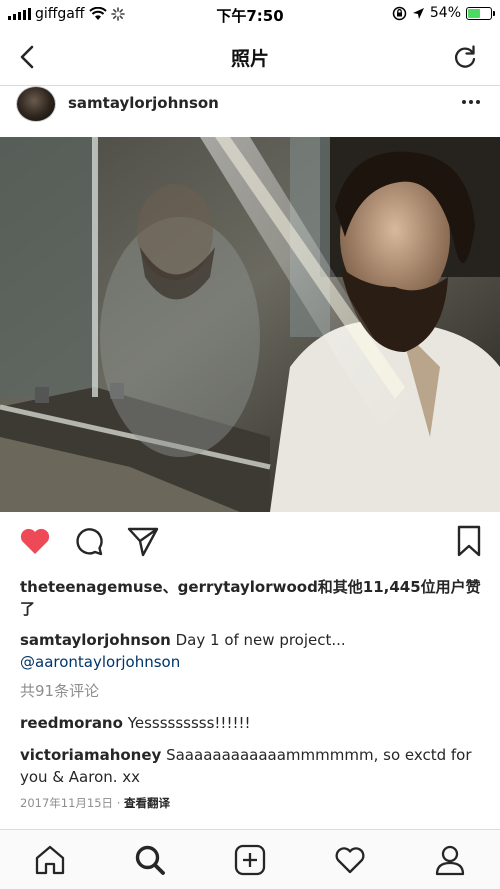 This screenshot has height=889, width=500. Describe the element at coordinates (71, 723) in the screenshot. I see `comment-username: reedmorano` at that location.